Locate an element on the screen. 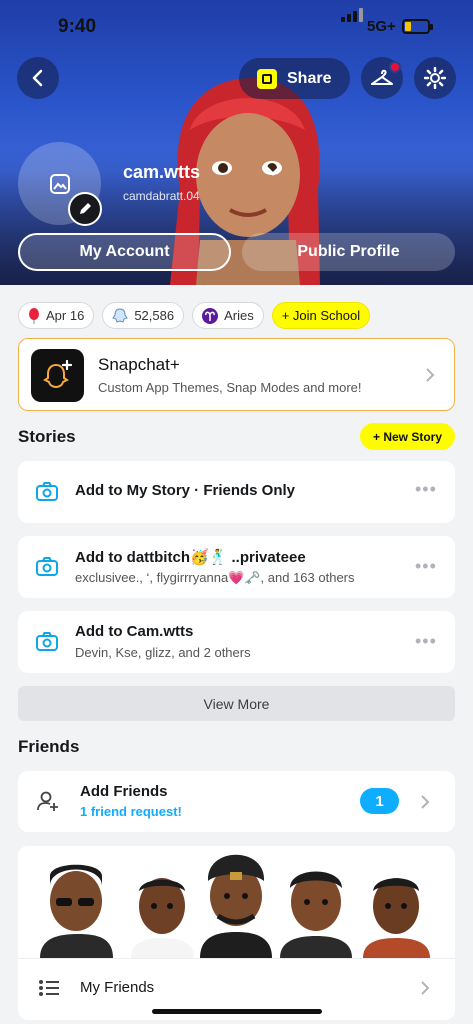 The width and height of the screenshot is (473, 1024). story-subtitle: Devin, Kse, glizz, and 2 others is located at coordinates (163, 652).